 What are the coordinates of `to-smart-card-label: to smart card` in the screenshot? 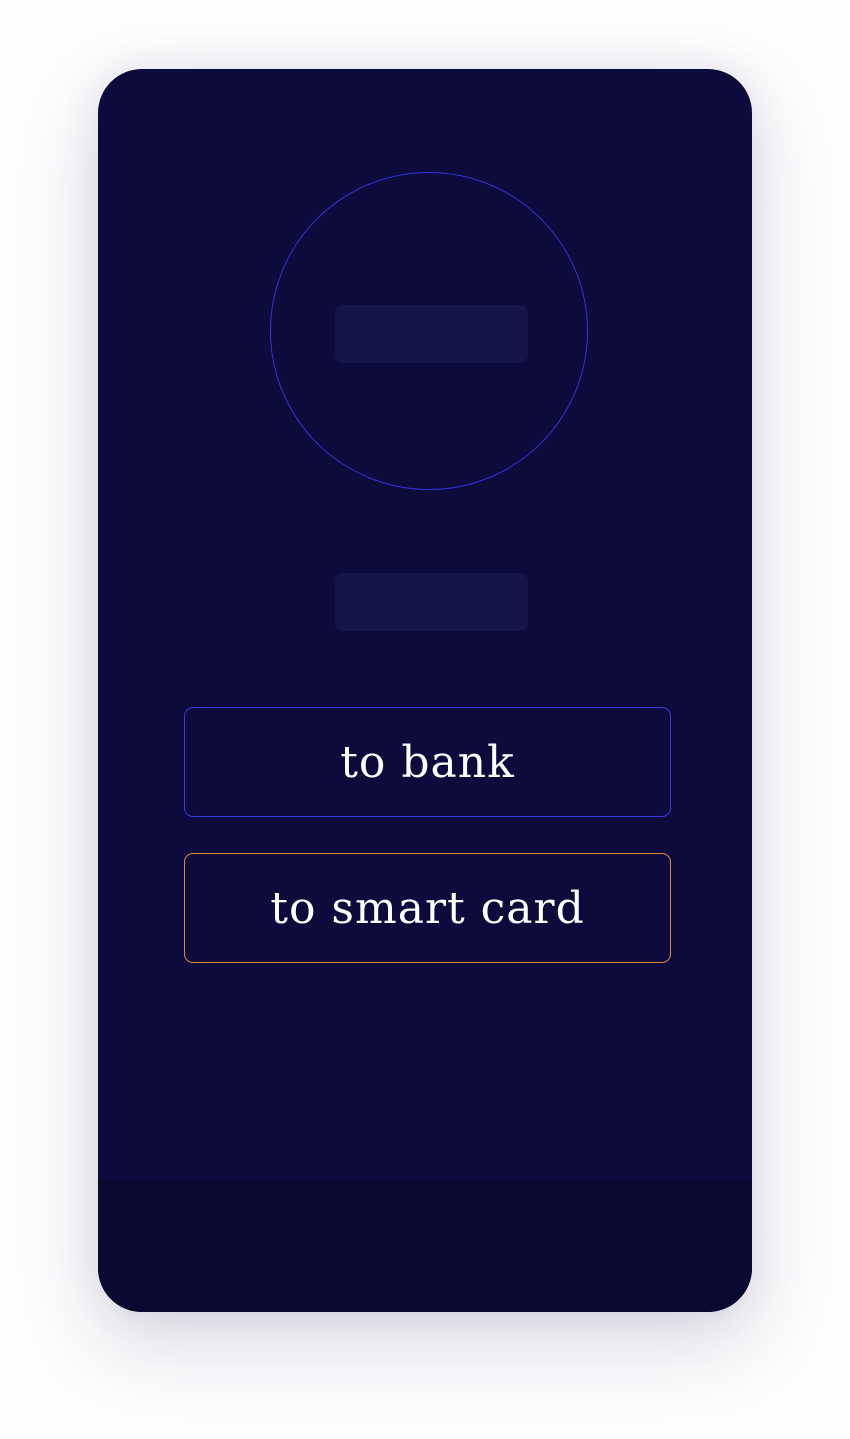 It's located at (427, 908).